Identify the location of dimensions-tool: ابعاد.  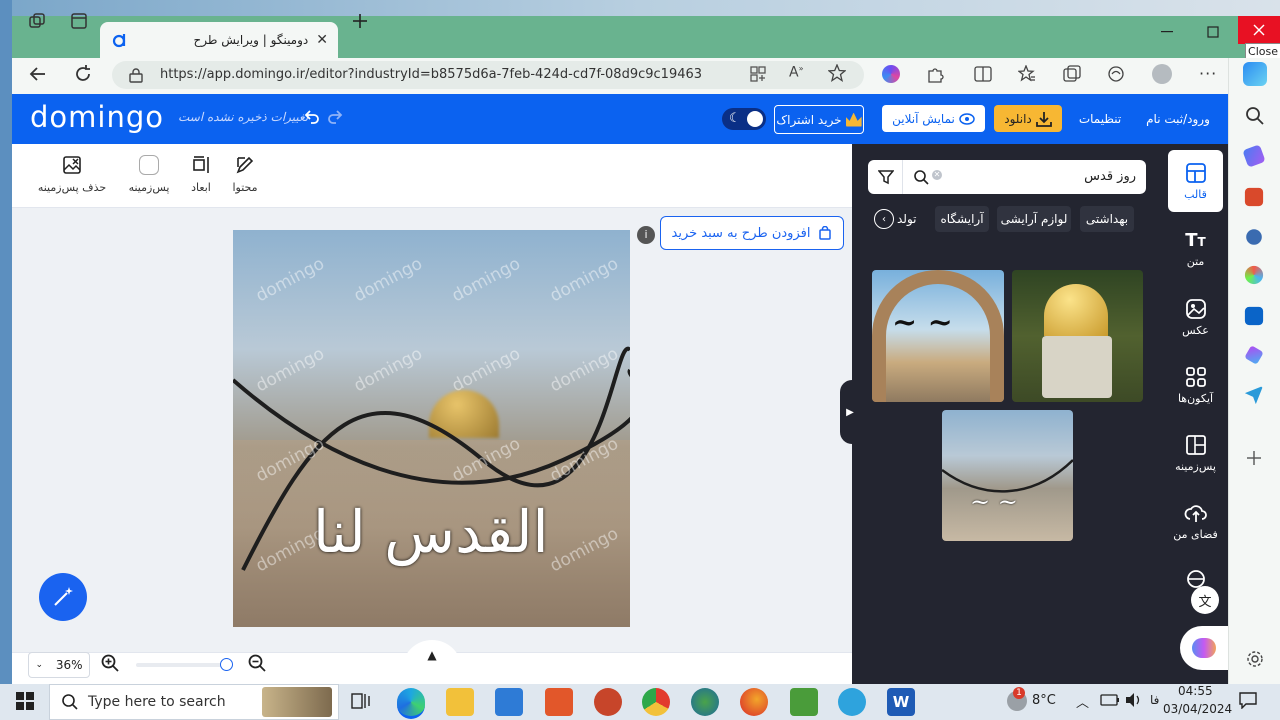
(201, 174).